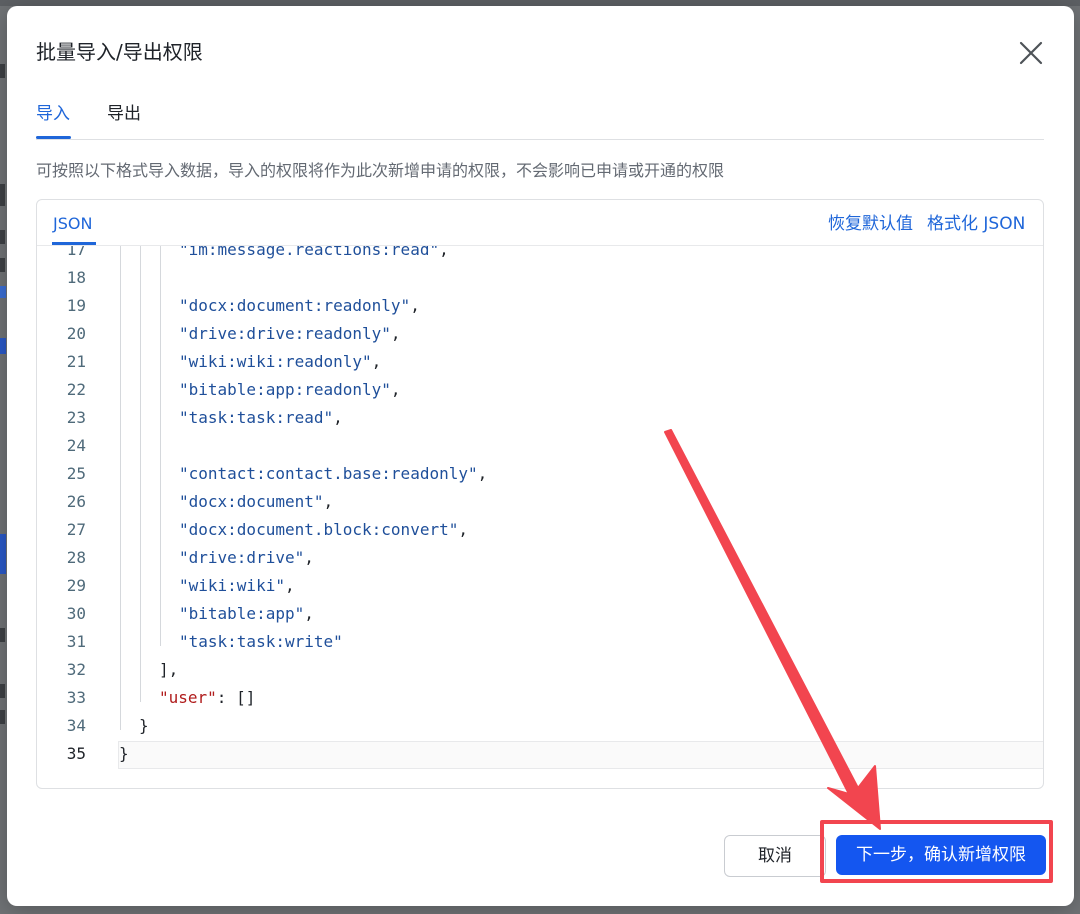  What do you see at coordinates (76, 669) in the screenshot?
I see `line-number: 32` at bounding box center [76, 669].